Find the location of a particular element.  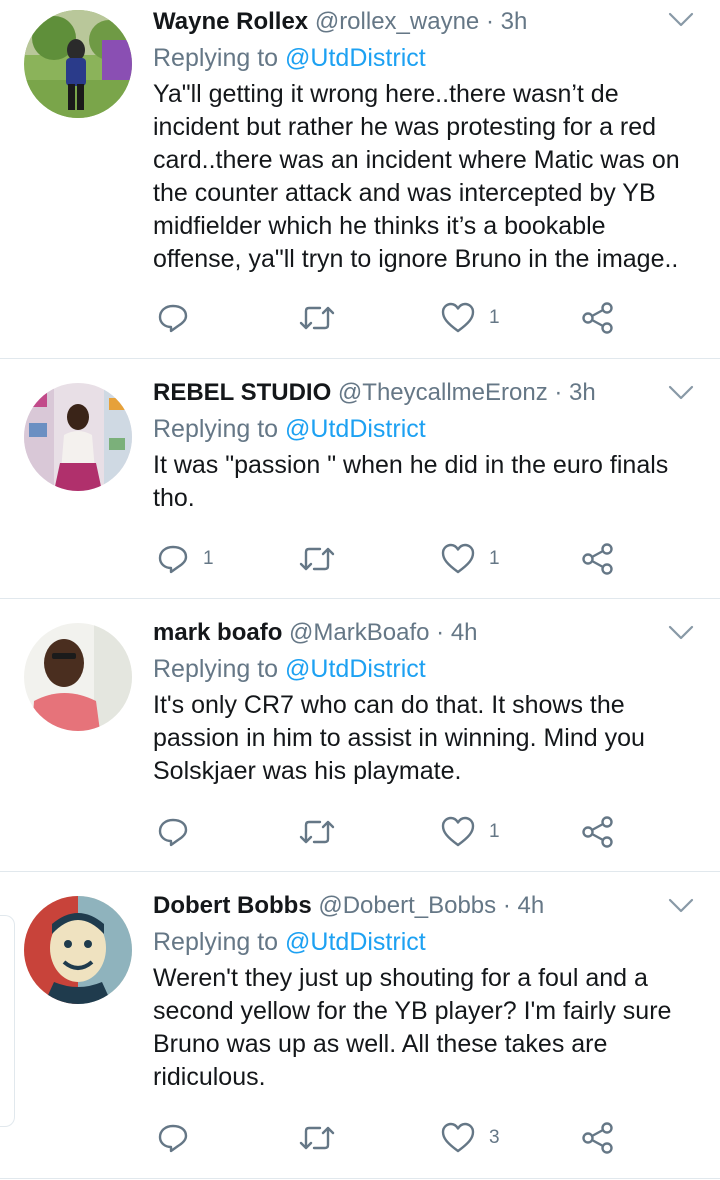

author-handle: @MarkBoafo is located at coordinates (359, 632).